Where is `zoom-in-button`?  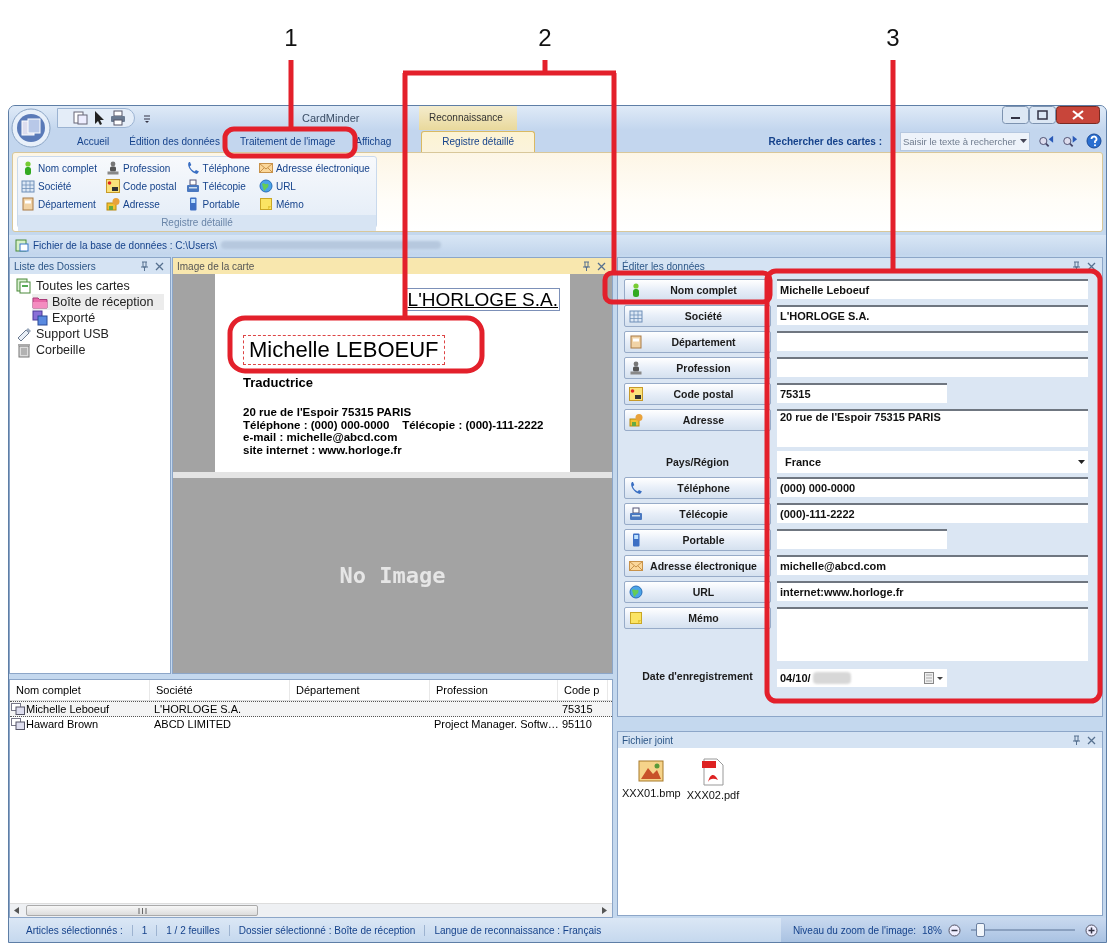 zoom-in-button is located at coordinates (1091, 930).